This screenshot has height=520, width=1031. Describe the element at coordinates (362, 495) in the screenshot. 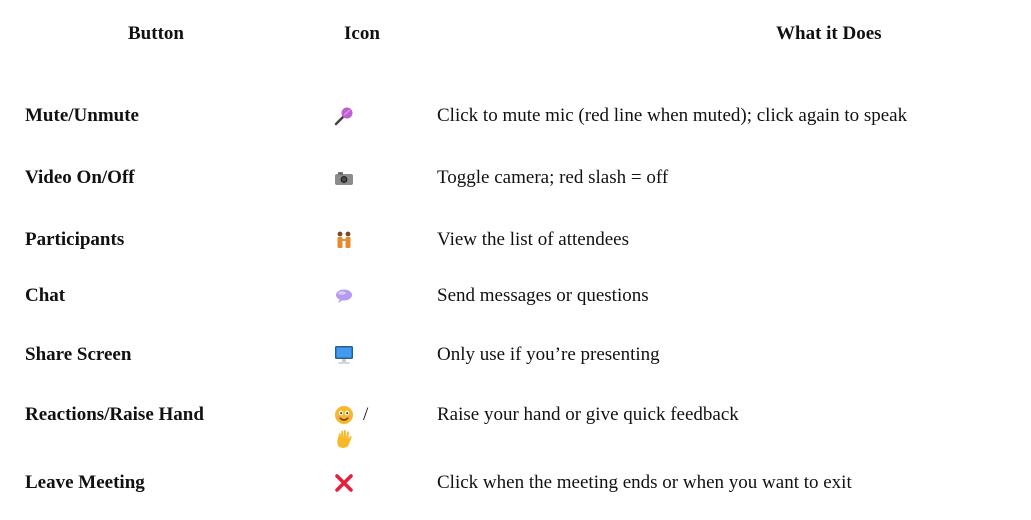

I see `icon-cell-leave` at that location.